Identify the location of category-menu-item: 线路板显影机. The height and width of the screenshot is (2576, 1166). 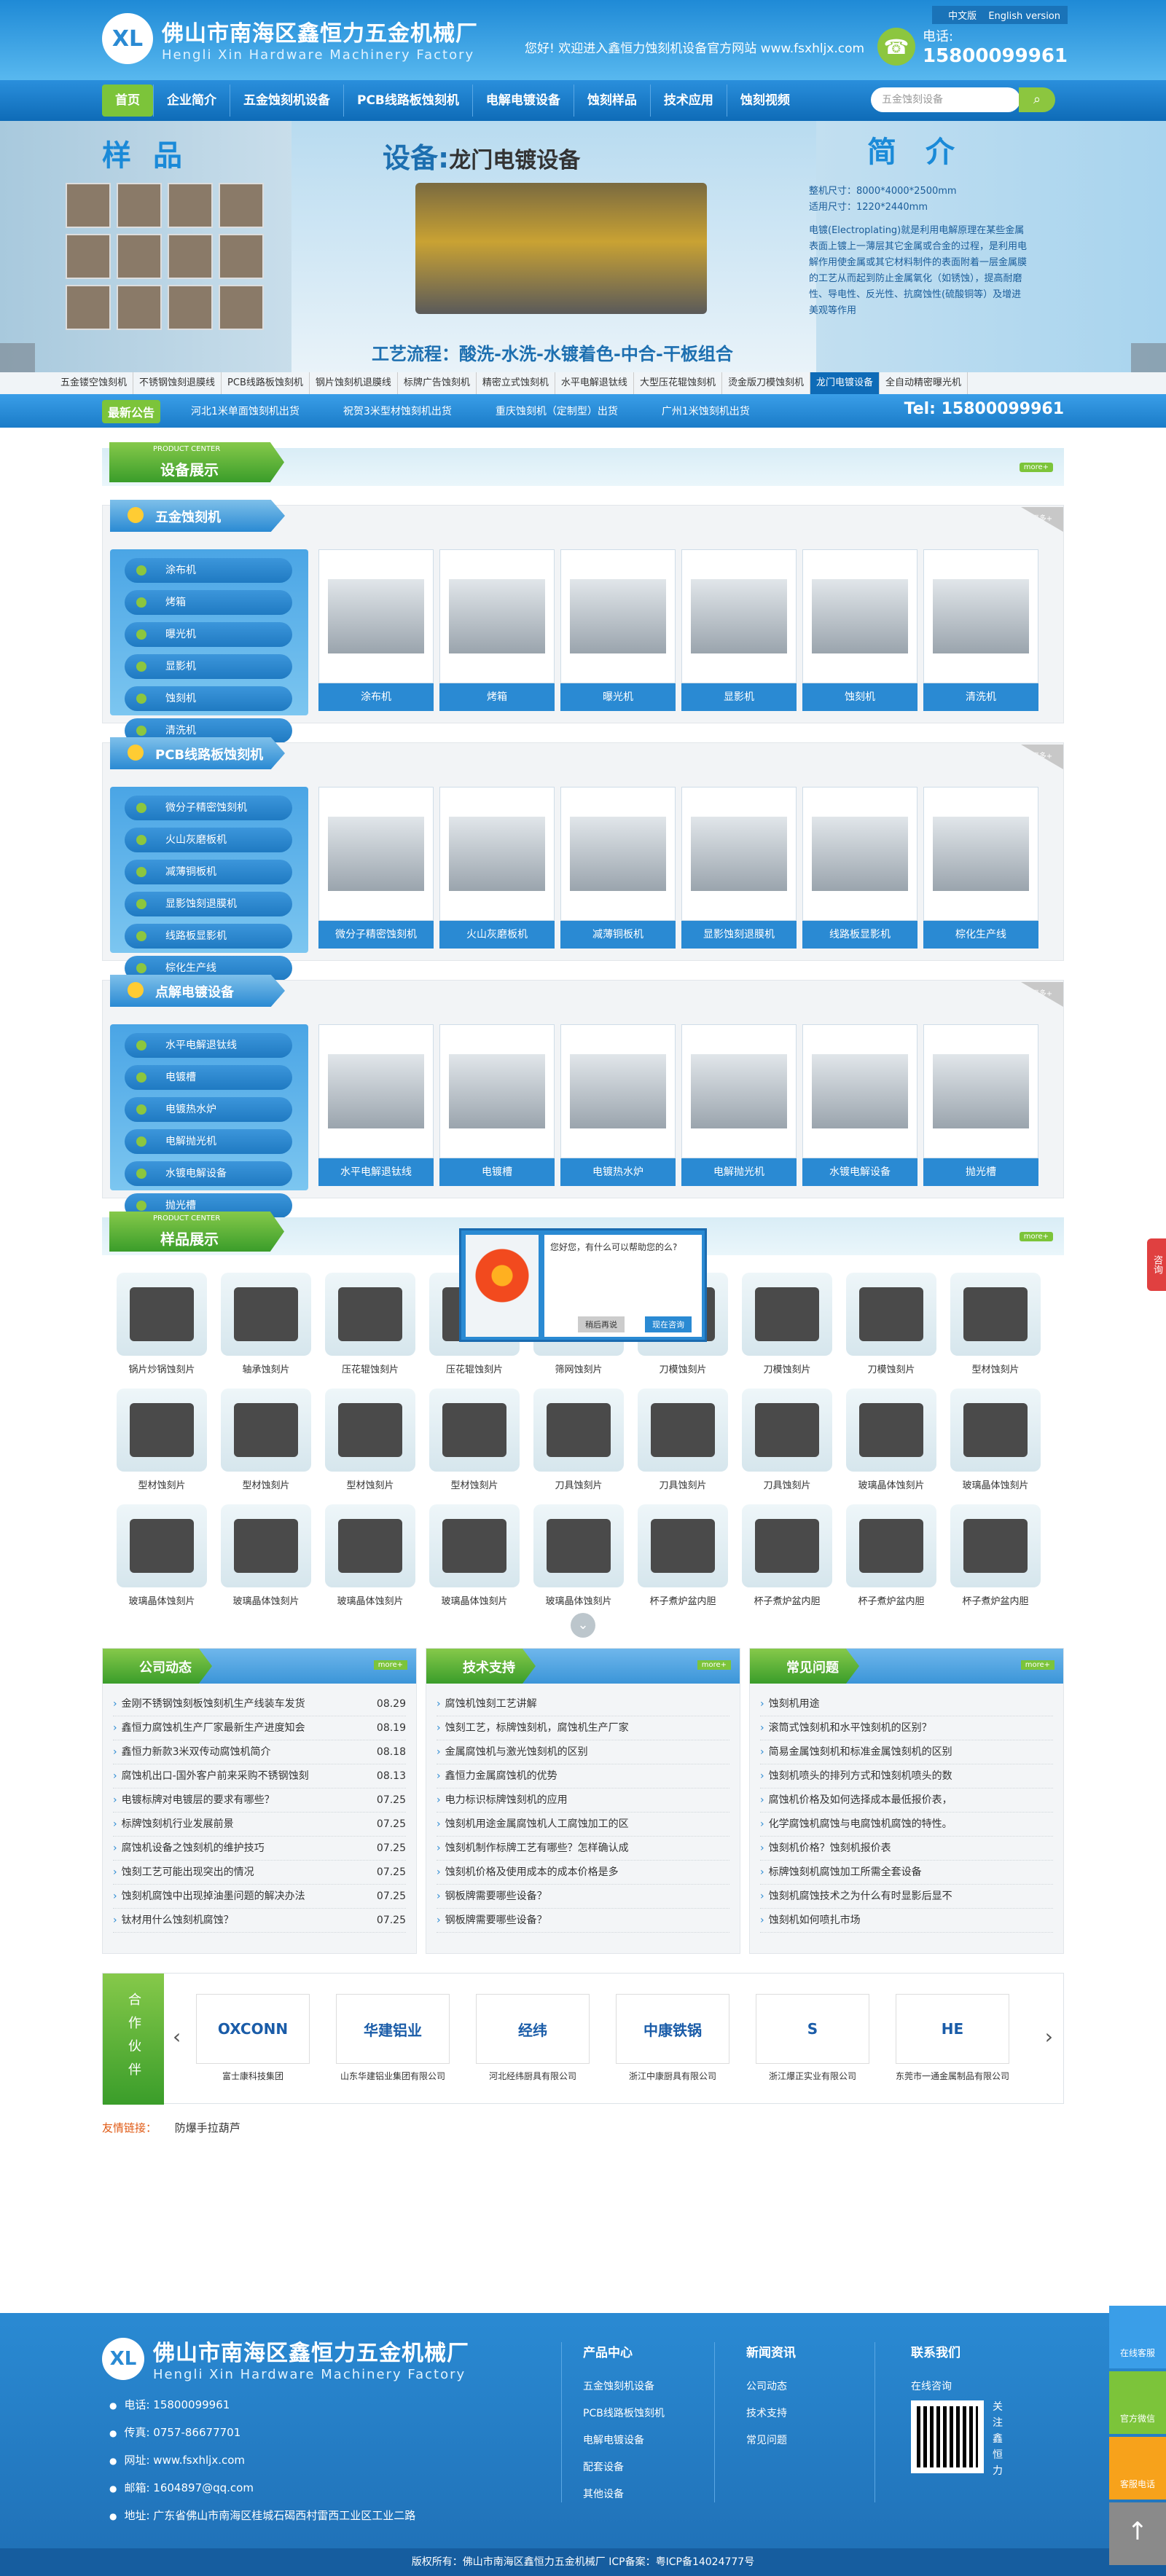
(208, 936).